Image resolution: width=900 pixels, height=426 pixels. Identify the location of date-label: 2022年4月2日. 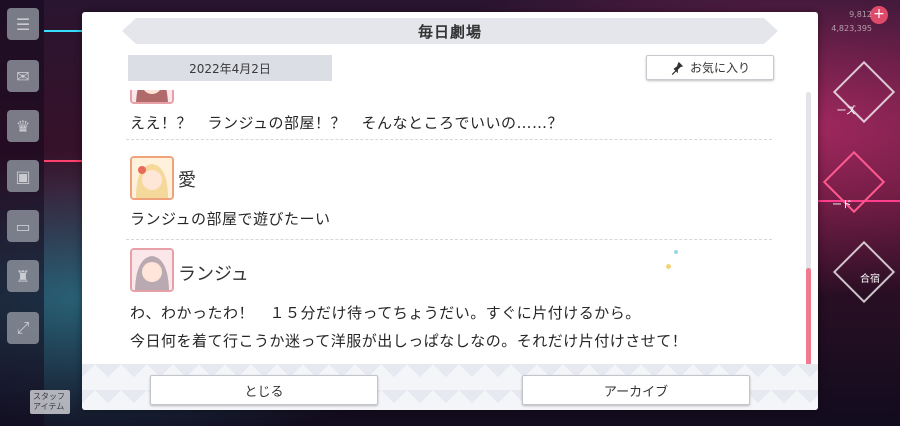
(230, 68).